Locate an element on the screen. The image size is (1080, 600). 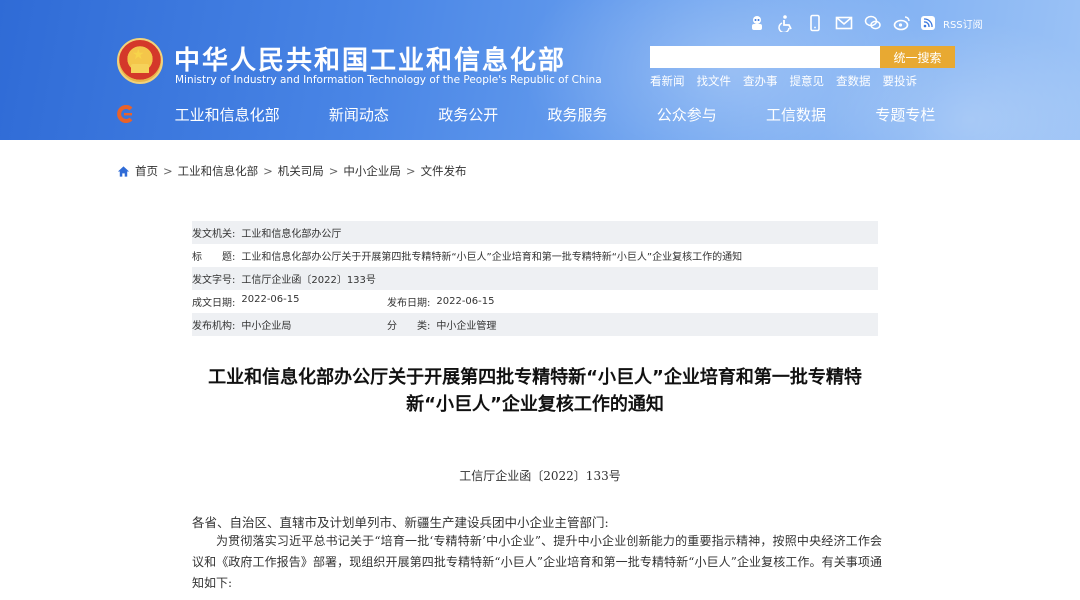
breadcrumb-home: 首页 is located at coordinates (146, 171).